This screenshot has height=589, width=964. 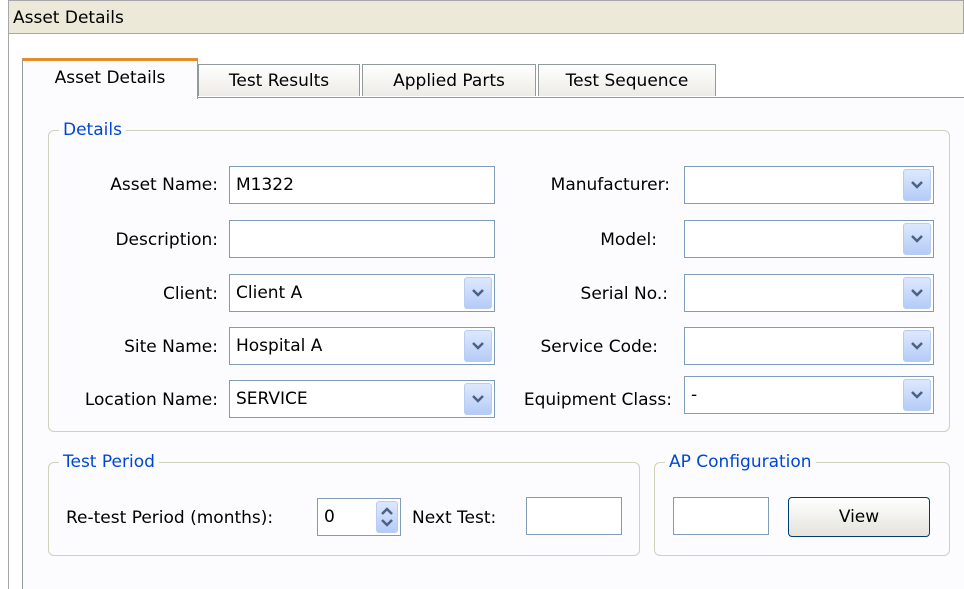 I want to click on view-button: View, so click(x=859, y=517).